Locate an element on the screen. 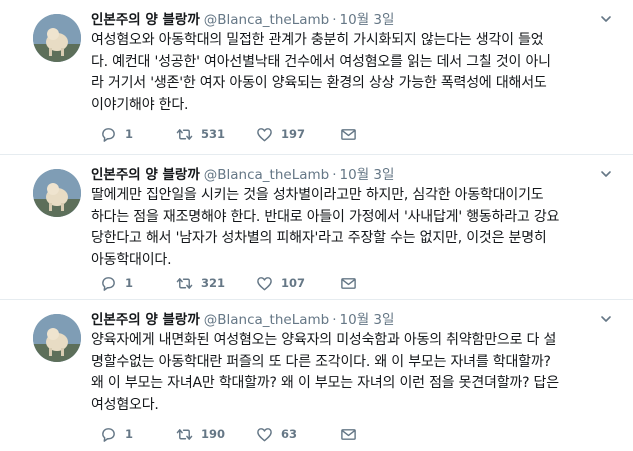 The width and height of the screenshot is (633, 451). tweet-text-line: 이야기해야 한다. is located at coordinates (140, 104).